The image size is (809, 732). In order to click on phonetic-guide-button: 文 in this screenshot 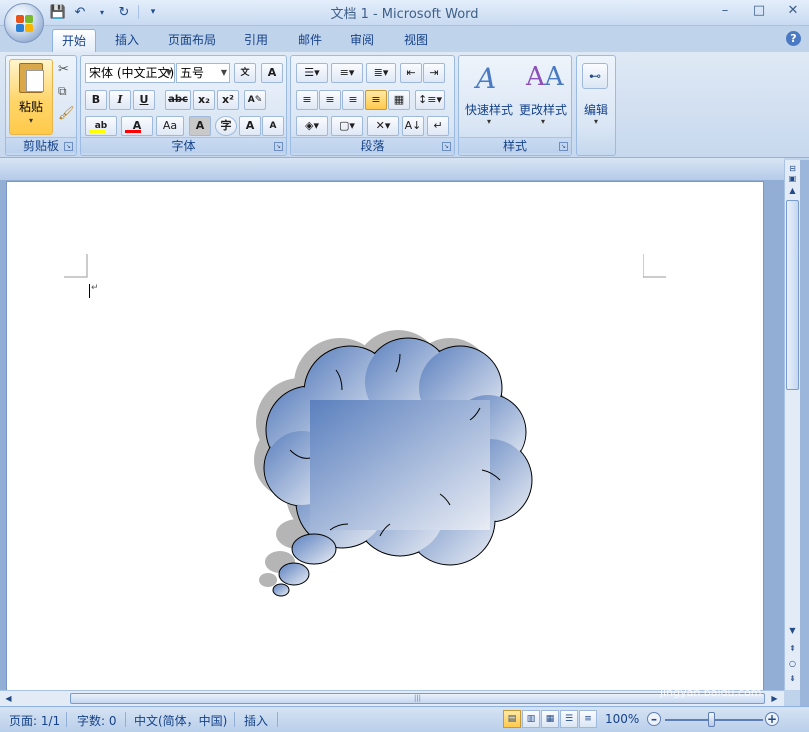, I will do `click(245, 73)`.